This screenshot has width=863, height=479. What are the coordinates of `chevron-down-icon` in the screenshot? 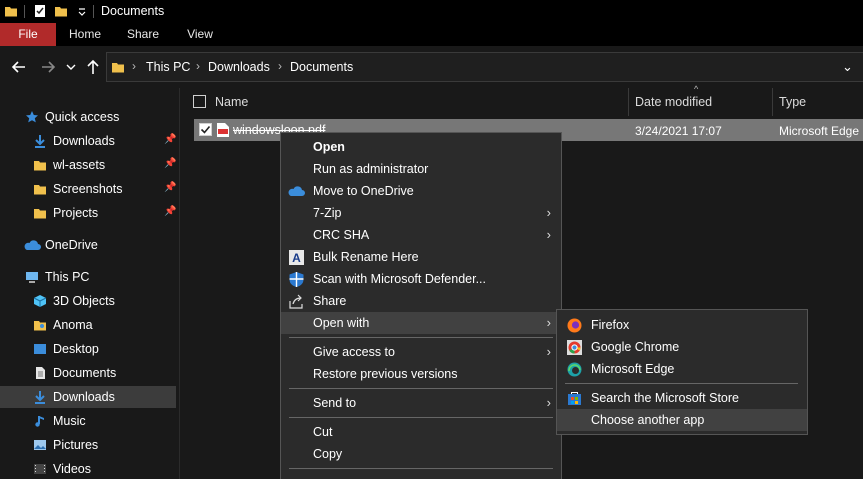 It's located at (82, 11).